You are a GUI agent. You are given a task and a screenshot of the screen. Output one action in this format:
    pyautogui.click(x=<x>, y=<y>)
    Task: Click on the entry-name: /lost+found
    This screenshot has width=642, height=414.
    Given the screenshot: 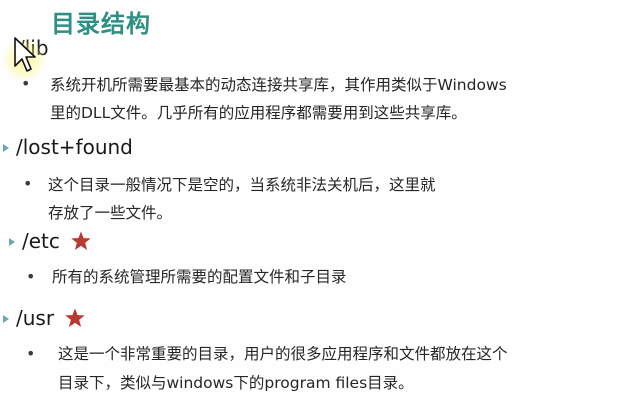 What is the action you would take?
    pyautogui.click(x=74, y=147)
    